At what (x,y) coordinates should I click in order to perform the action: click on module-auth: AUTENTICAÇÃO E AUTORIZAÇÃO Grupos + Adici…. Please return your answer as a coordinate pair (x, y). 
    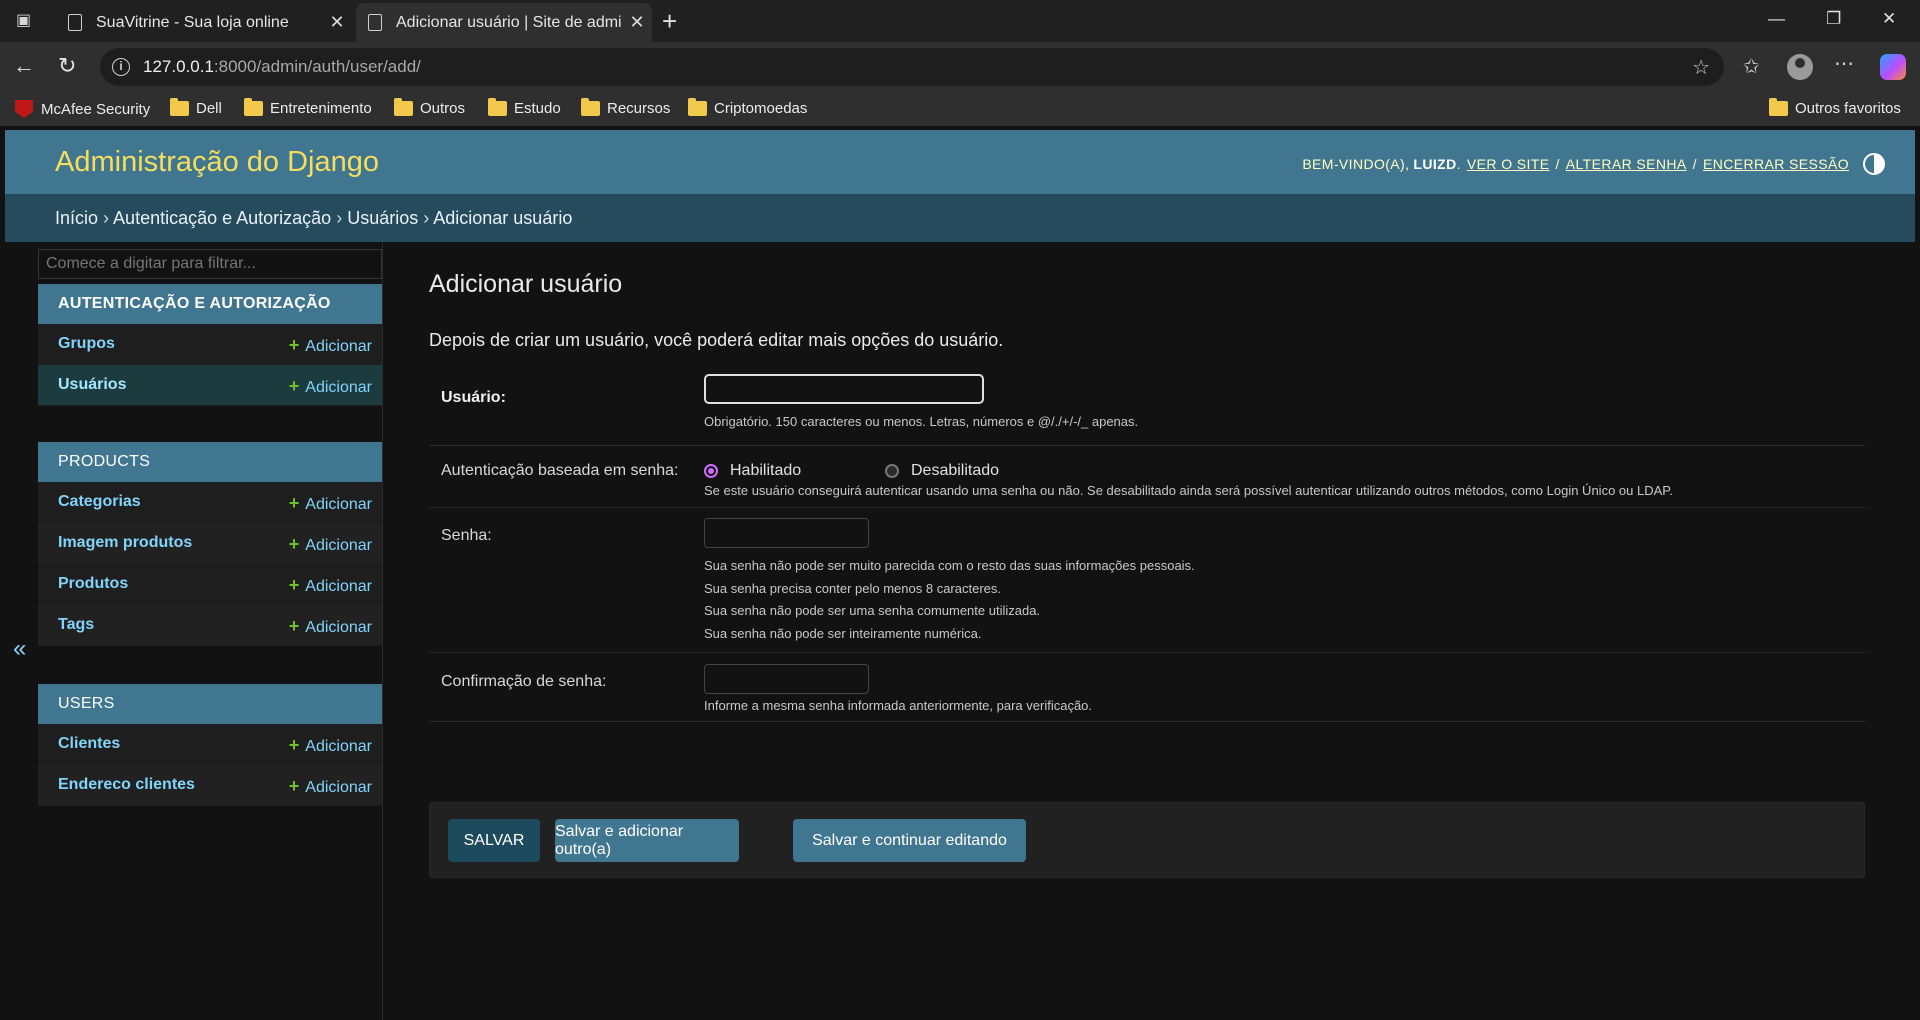
    Looking at the image, I should click on (210, 345).